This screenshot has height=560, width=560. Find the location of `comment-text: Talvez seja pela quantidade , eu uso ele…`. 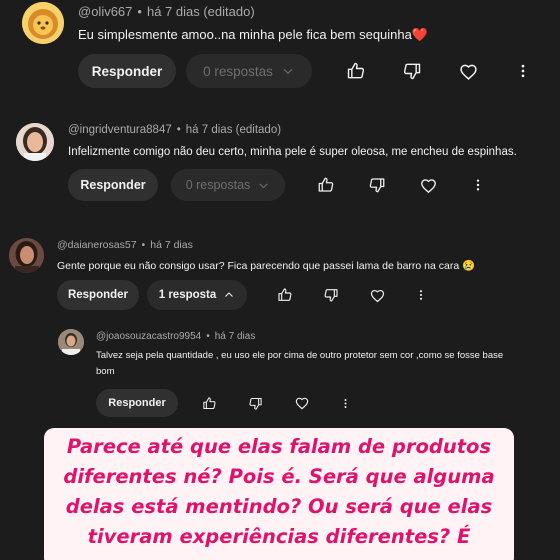

comment-text: Talvez seja pela quantidade , eu uso ele… is located at coordinates (300, 355).